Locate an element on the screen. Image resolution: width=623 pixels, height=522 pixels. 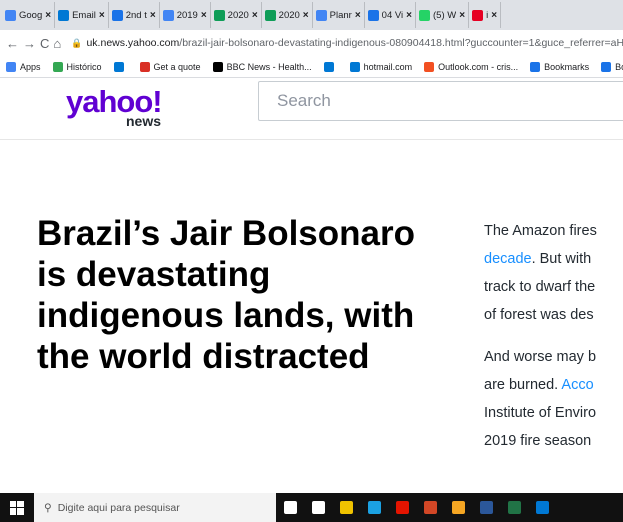
taskbar-apps is located at coordinates (416, 507).